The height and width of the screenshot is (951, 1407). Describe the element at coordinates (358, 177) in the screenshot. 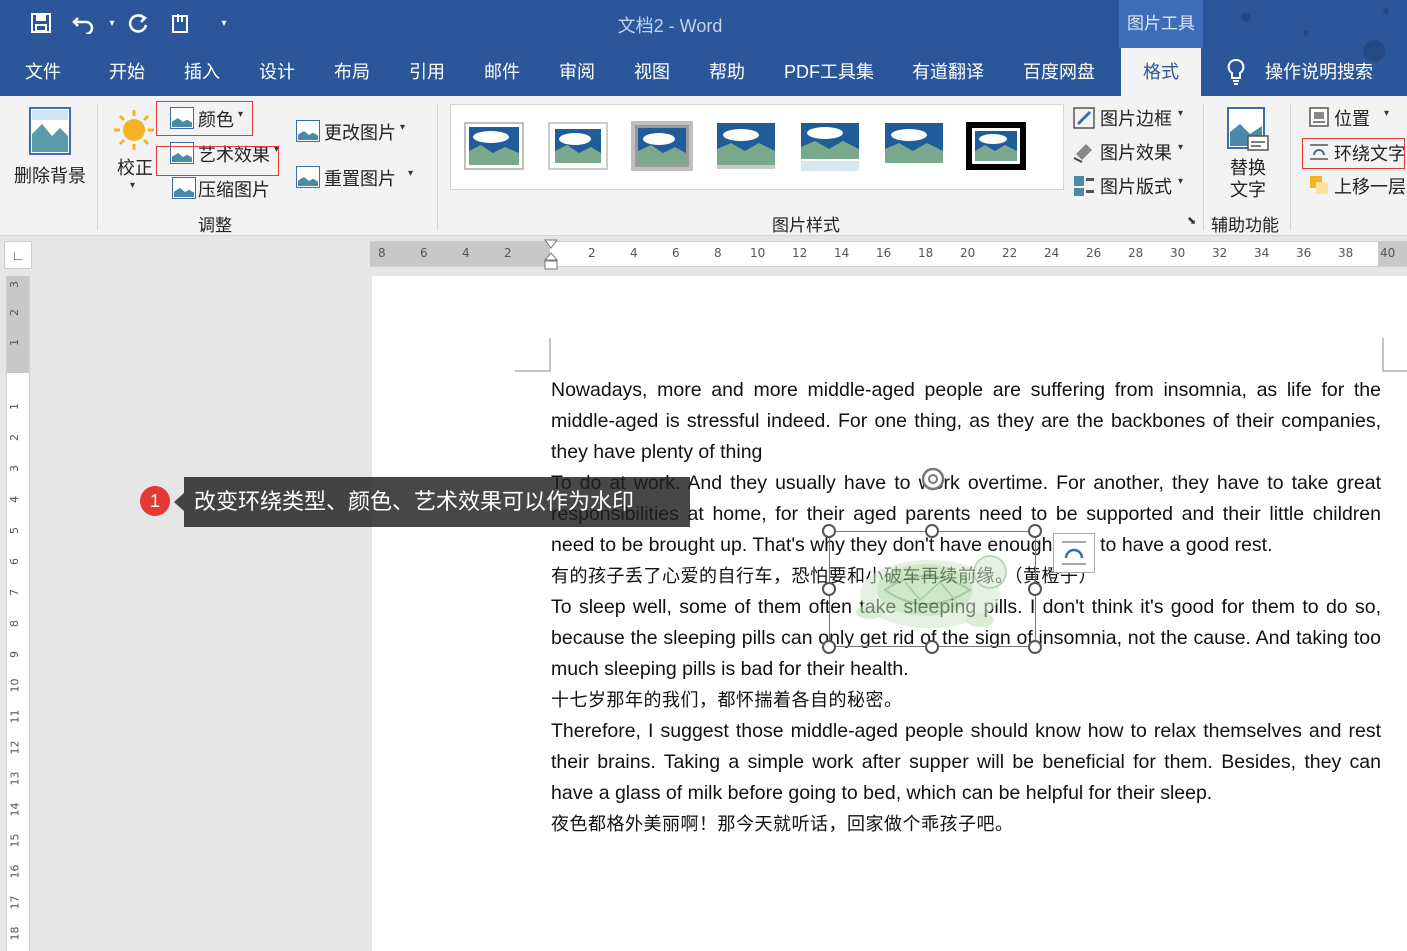

I see `reset-picture-button: 重置图片 ▾` at that location.